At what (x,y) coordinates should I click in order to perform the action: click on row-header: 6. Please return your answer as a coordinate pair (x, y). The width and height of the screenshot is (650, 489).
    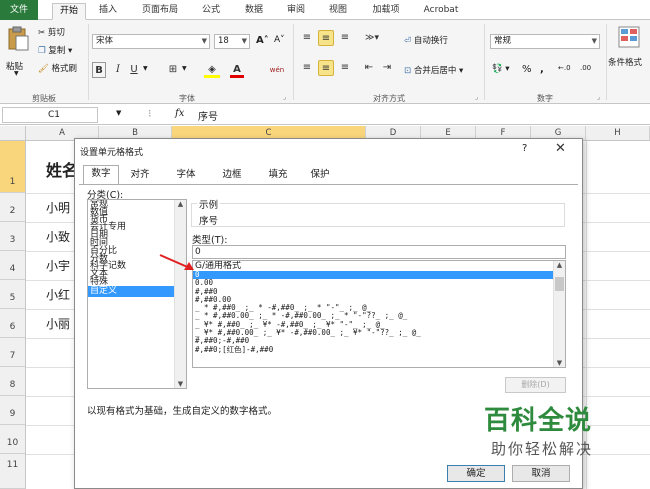
    Looking at the image, I should click on (13, 323).